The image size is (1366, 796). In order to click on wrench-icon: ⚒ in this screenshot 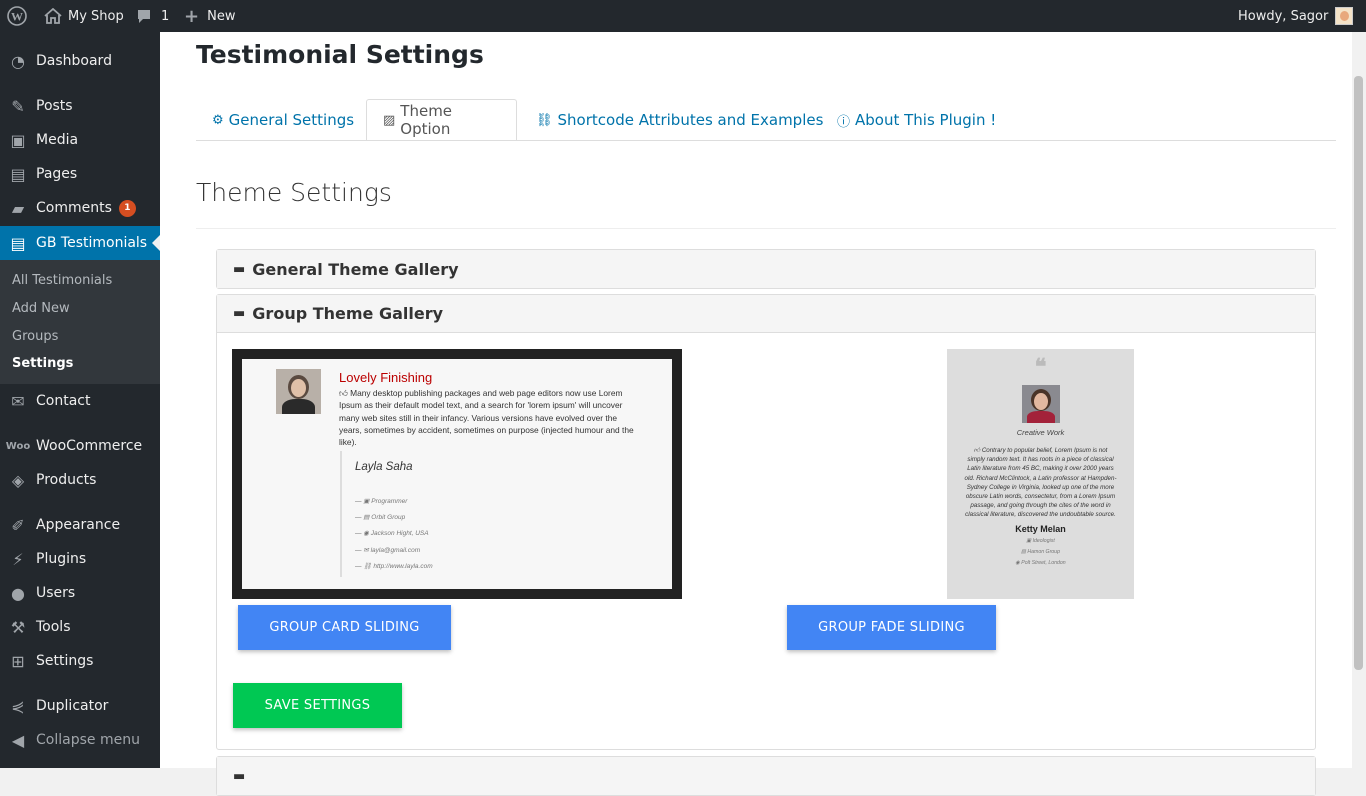, I will do `click(18, 627)`.